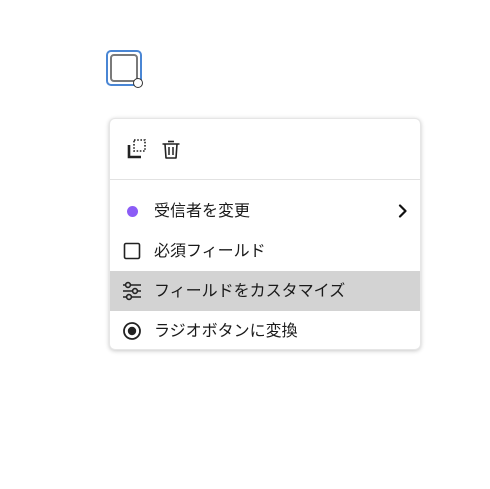 This screenshot has height=489, width=490. What do you see at coordinates (202, 210) in the screenshot?
I see `menu-item-label: 受信者を変更` at bounding box center [202, 210].